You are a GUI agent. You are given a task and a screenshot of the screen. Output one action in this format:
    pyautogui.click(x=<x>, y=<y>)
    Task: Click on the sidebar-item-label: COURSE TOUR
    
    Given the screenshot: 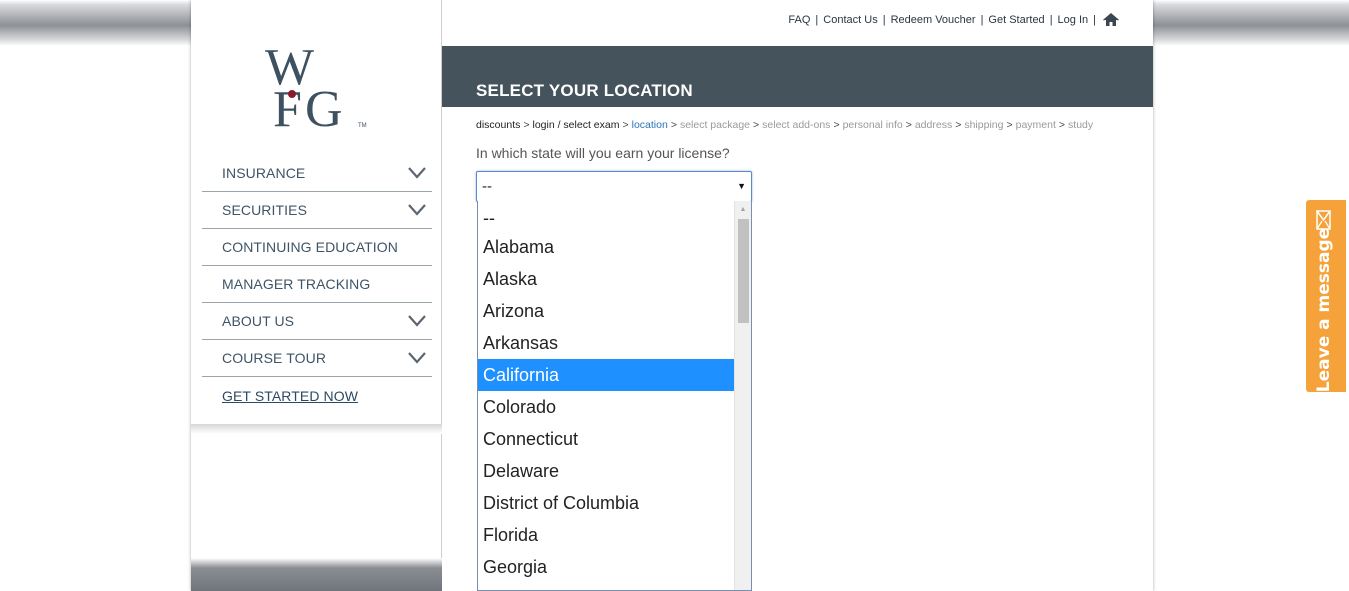 What is the action you would take?
    pyautogui.click(x=274, y=358)
    